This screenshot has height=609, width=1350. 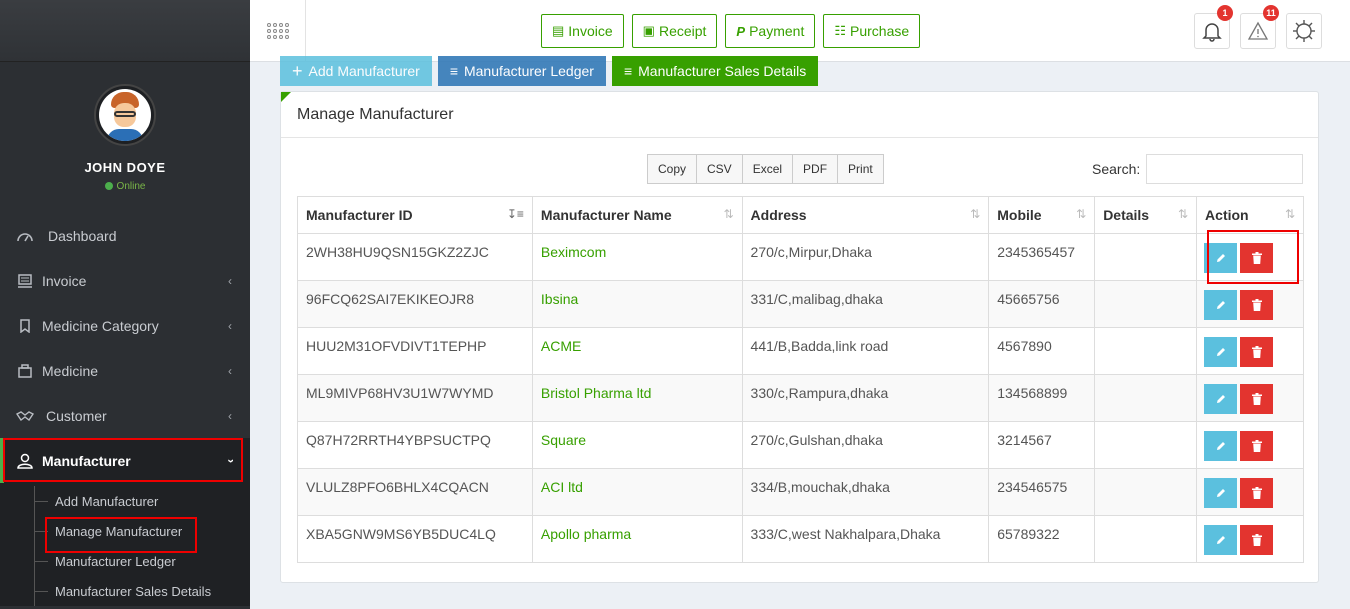 I want to click on search-input, so click(x=1224, y=169).